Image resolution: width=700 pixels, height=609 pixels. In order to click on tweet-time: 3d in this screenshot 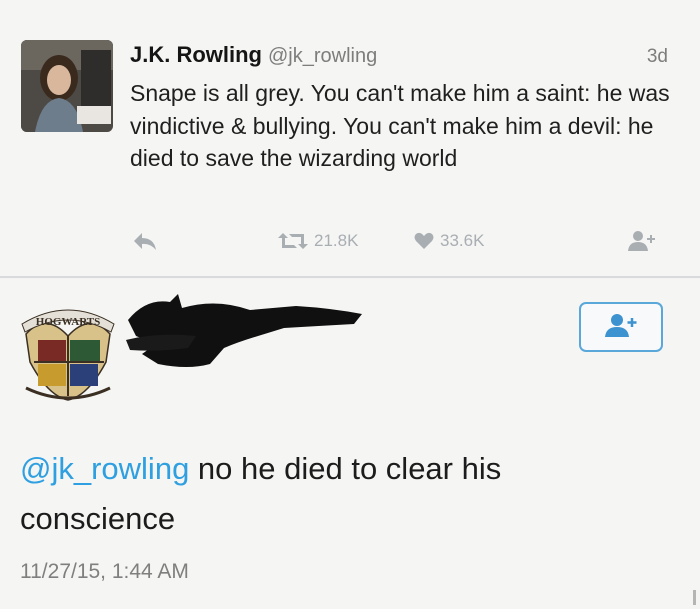, I will do `click(657, 57)`.